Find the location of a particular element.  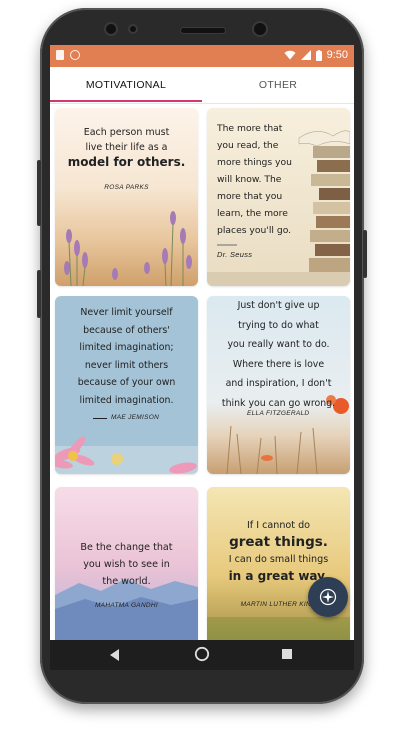

tab-divider is located at coordinates (202, 103).